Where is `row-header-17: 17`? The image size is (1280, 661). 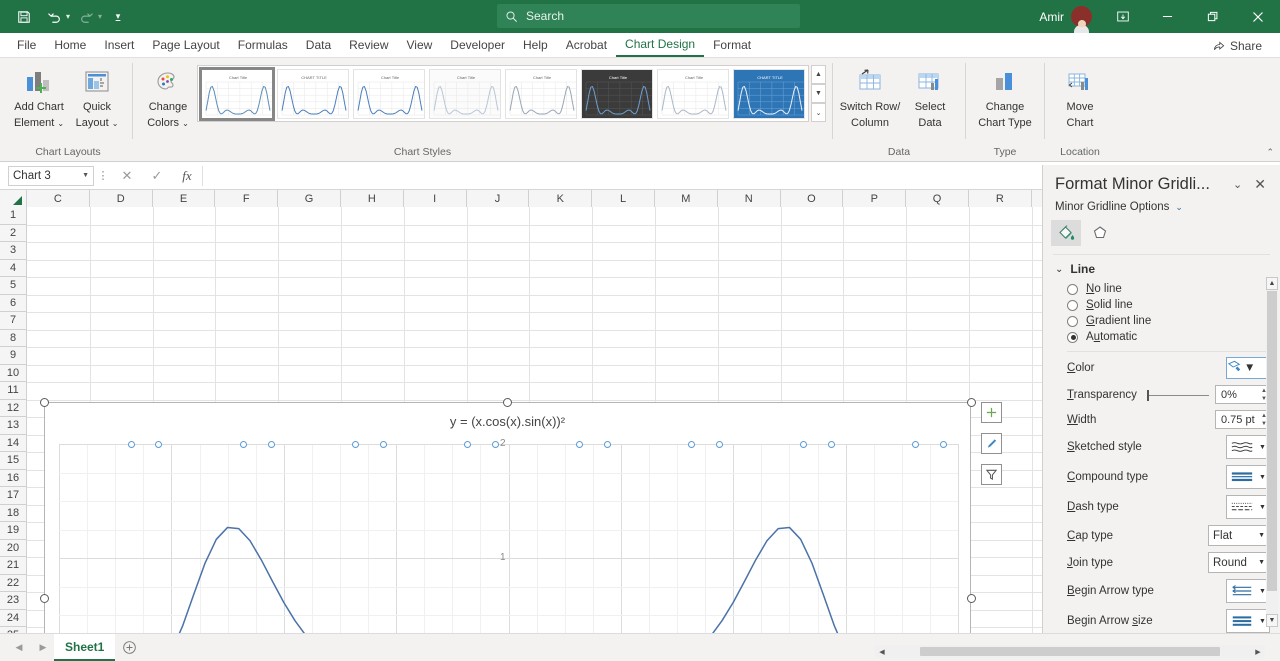
row-header-17: 17 is located at coordinates (13, 496).